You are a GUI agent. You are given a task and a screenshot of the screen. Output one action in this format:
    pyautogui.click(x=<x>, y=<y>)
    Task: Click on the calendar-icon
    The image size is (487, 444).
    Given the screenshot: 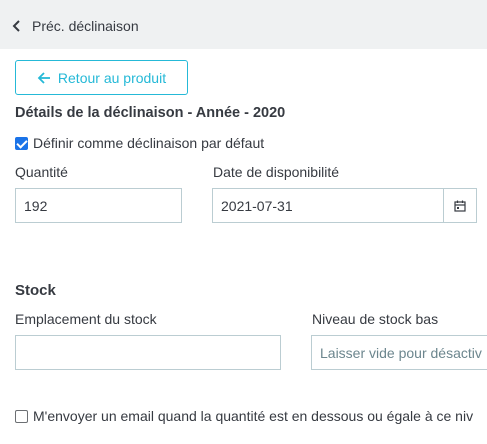 What is the action you would take?
    pyautogui.click(x=460, y=206)
    